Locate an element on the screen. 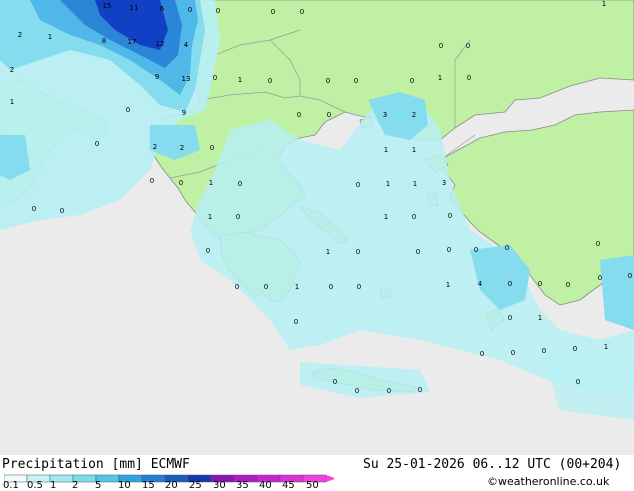 Image resolution: width=634 pixels, height=491 pixels. legend-tick-label: 25 is located at coordinates (195, 485).